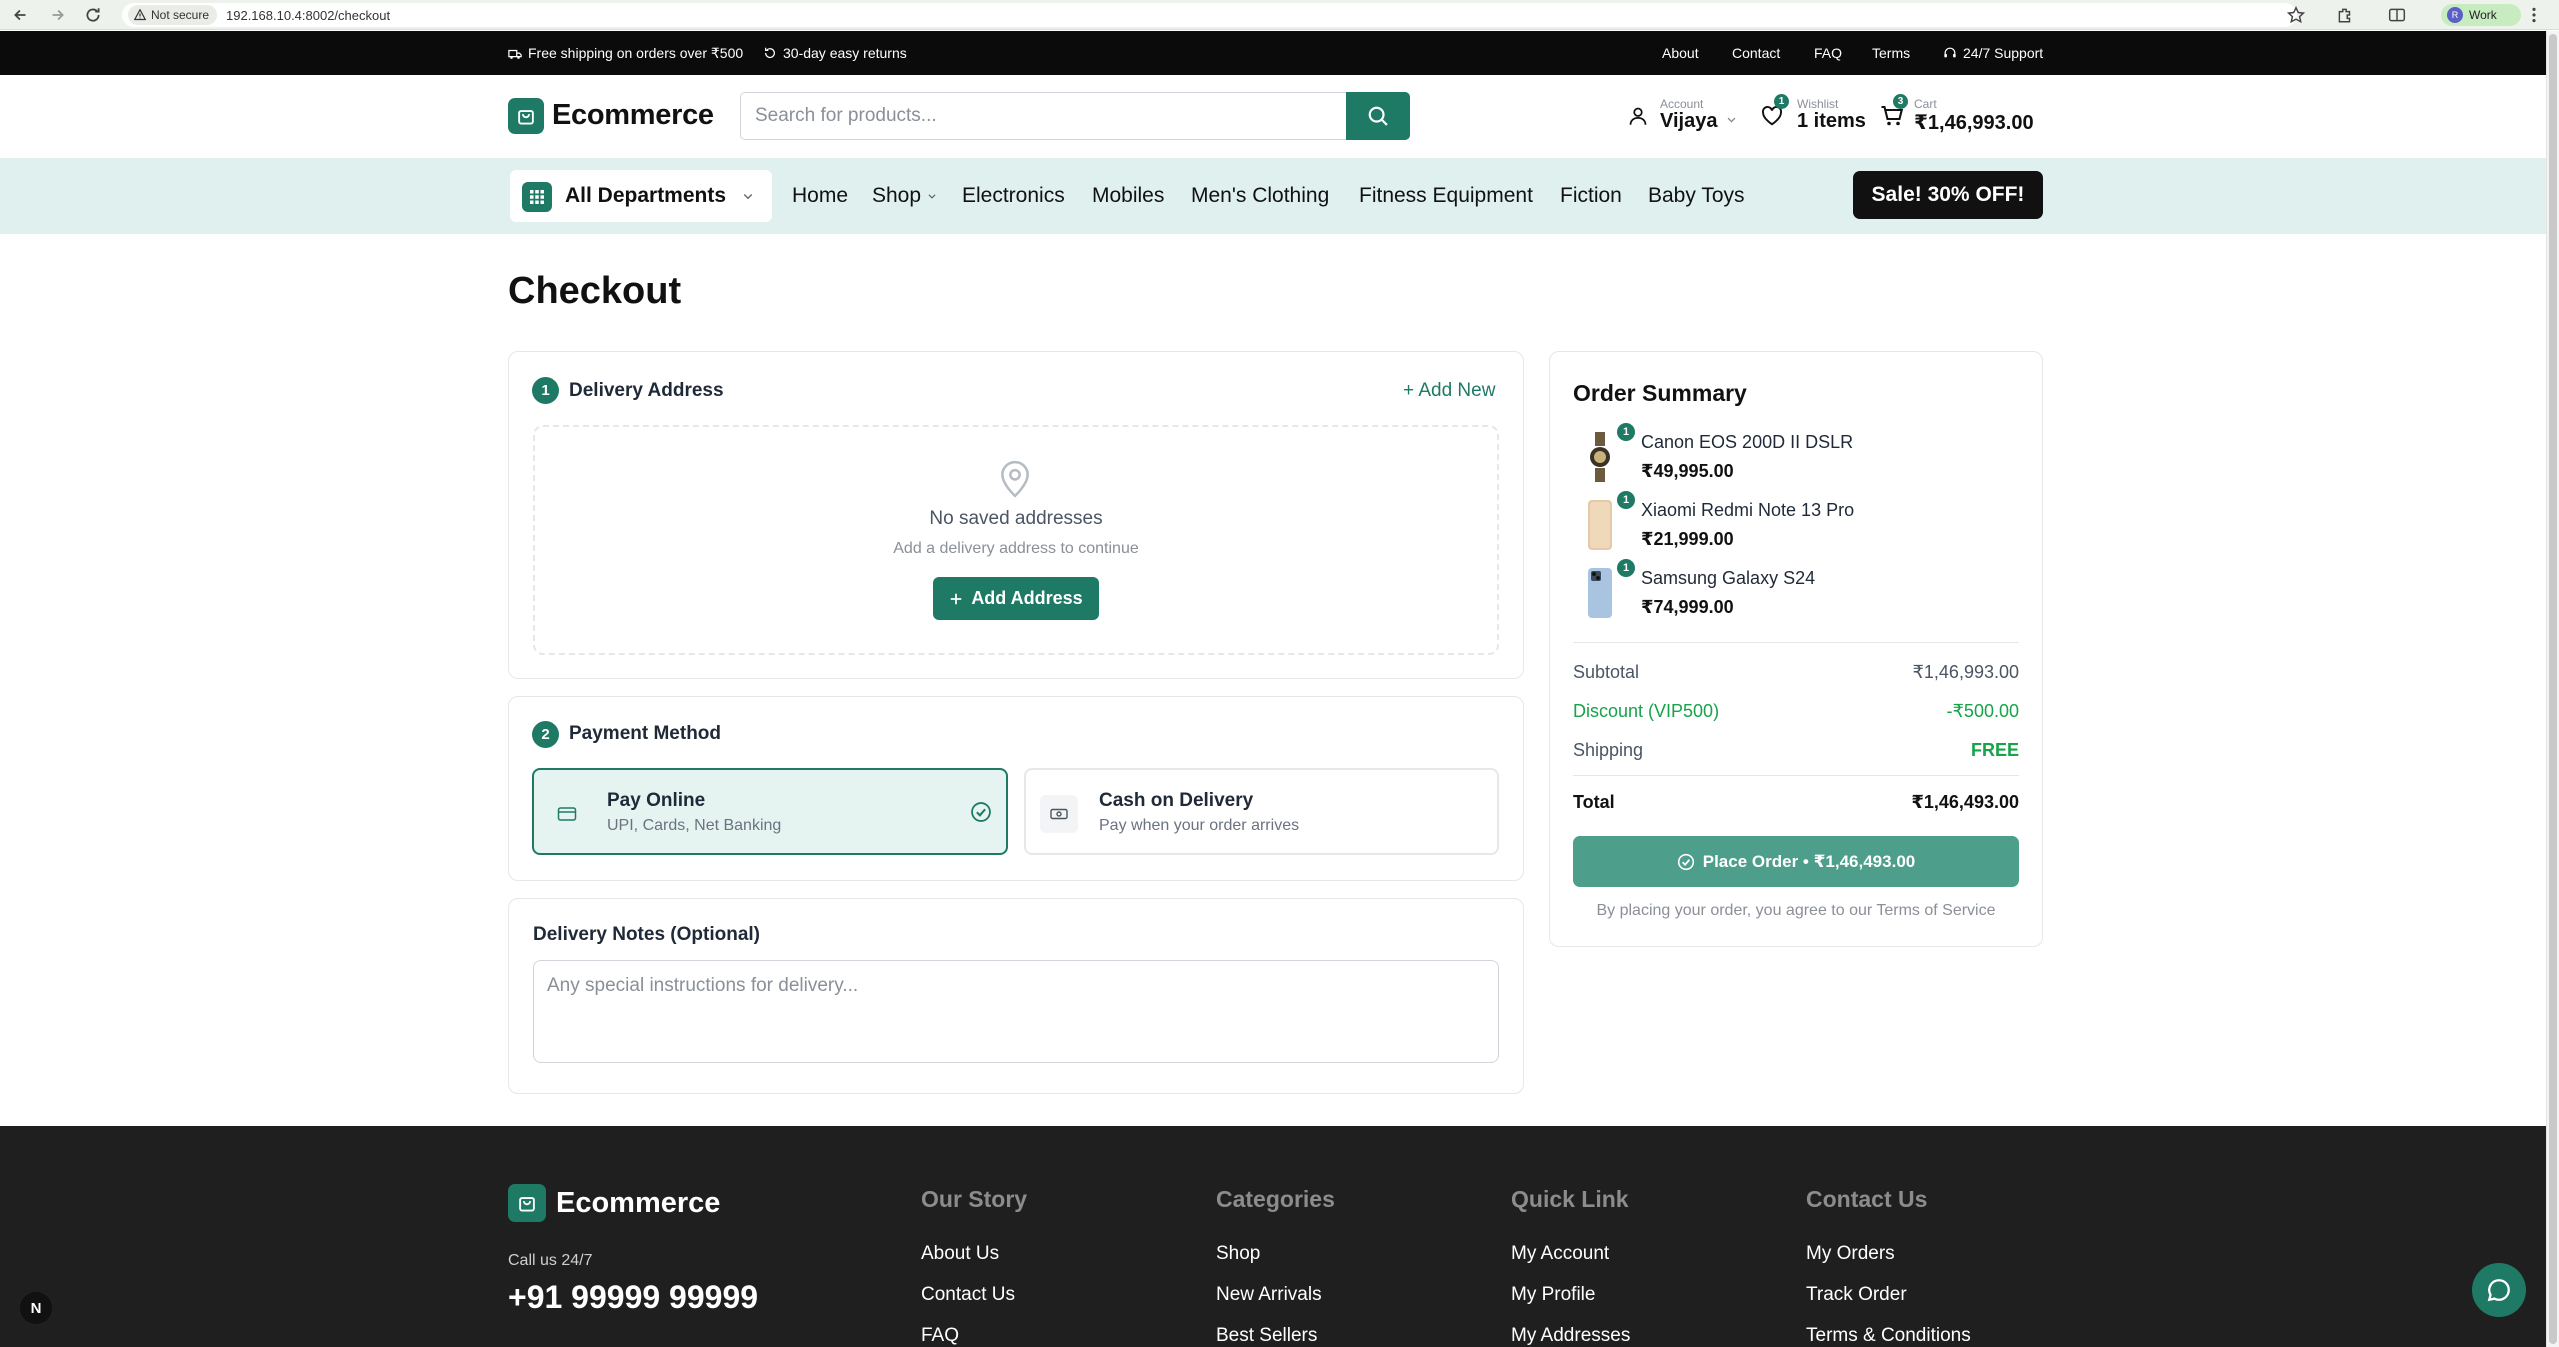 The width and height of the screenshot is (2559, 1347). Describe the element at coordinates (2481, 15) in the screenshot. I see `profile-chip: R Work` at that location.